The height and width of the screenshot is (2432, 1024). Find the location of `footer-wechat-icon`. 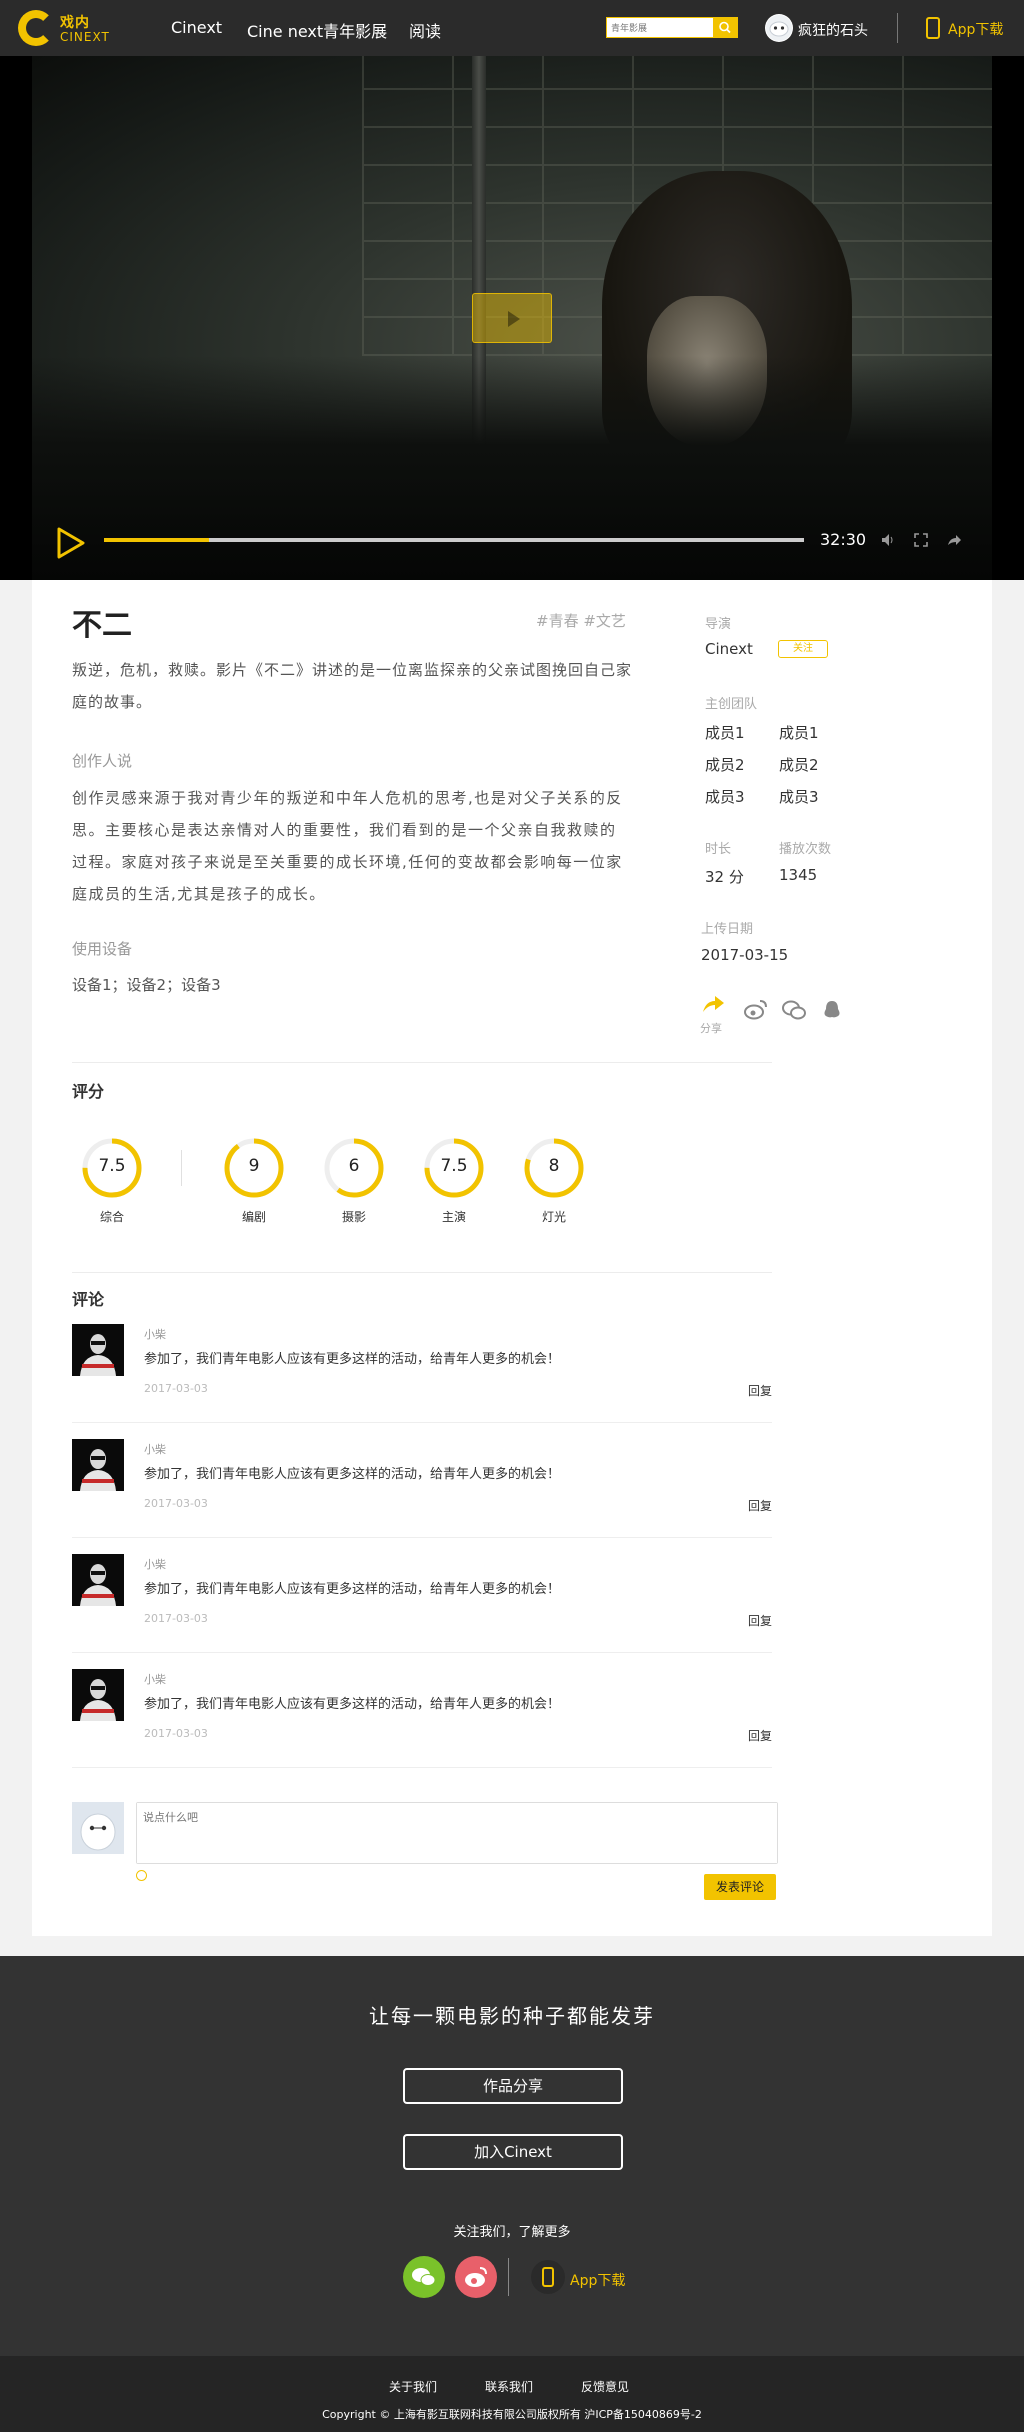

footer-wechat-icon is located at coordinates (424, 2277).